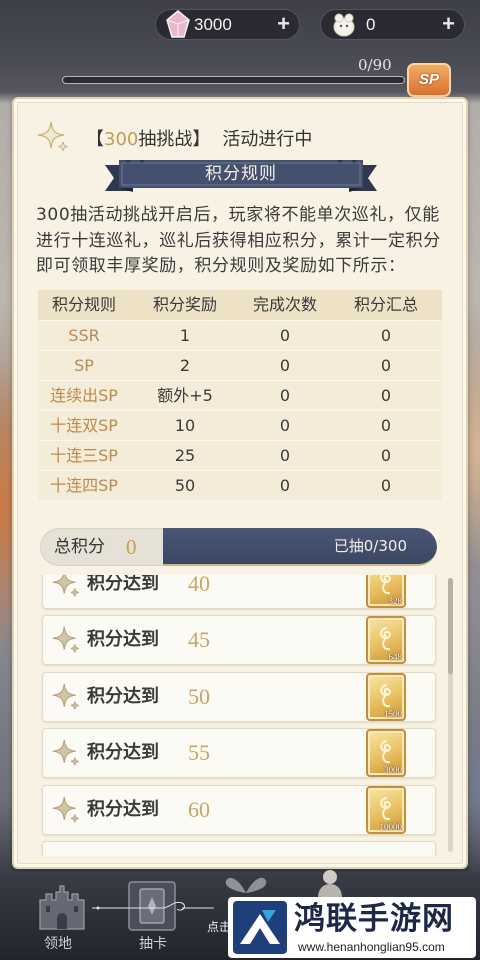 This screenshot has width=480, height=960. Describe the element at coordinates (84, 485) in the screenshot. I see `rule-name: 十连四SP` at that location.